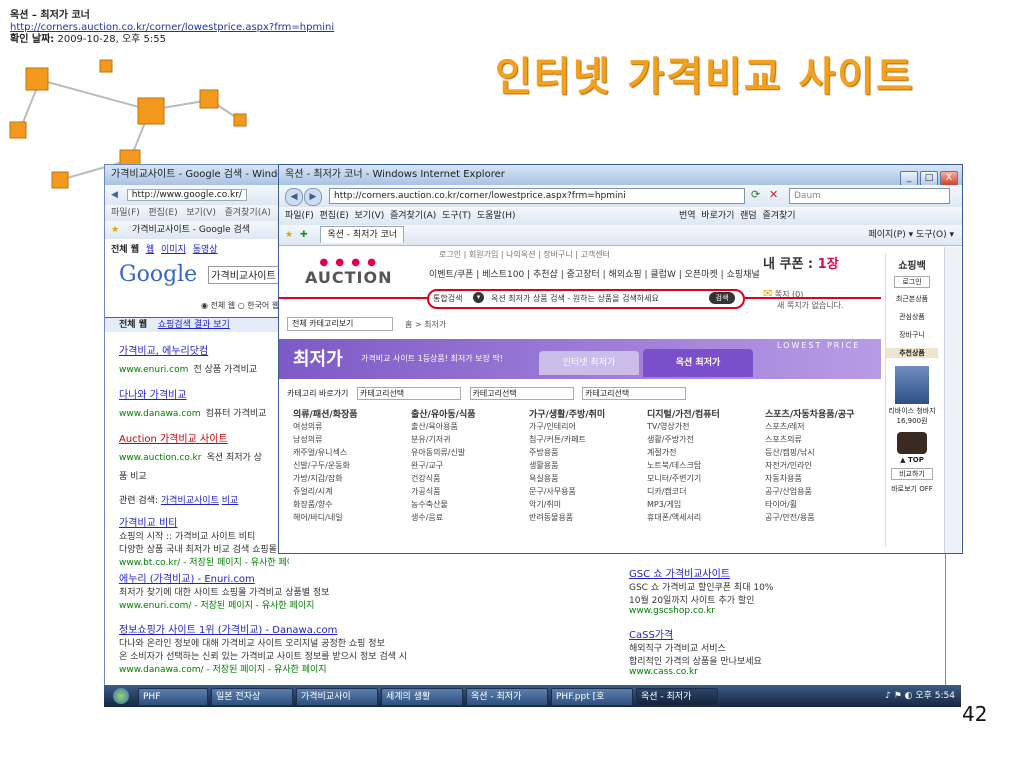 This screenshot has height=765, width=1020. I want to click on forward-button: ▶, so click(313, 197).